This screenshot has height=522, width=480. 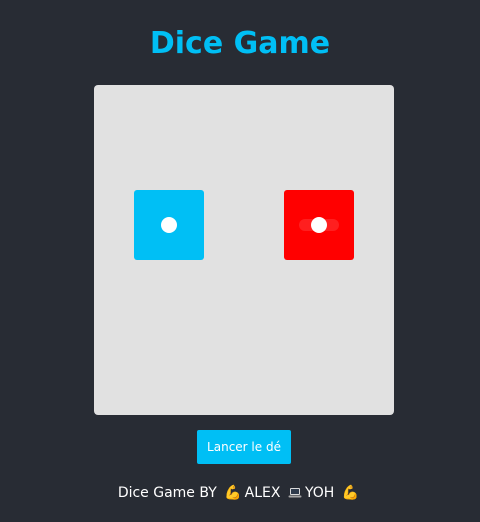 What do you see at coordinates (319, 493) in the screenshot?
I see `footer-author-yoh: YOH` at bounding box center [319, 493].